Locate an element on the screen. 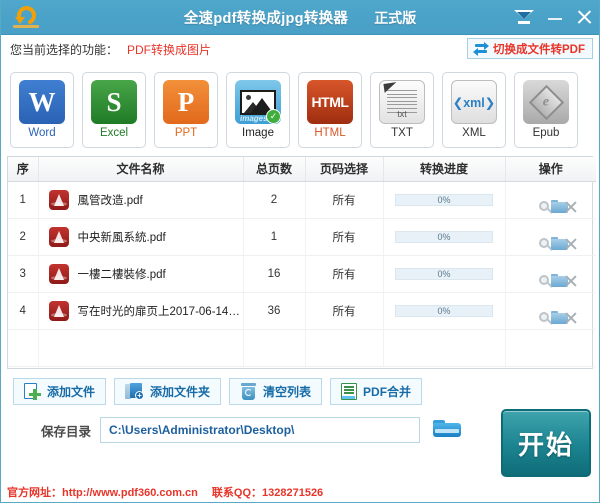 The width and height of the screenshot is (600, 503). table-row: 1 風管改造.pdf 2 所有 0% is located at coordinates (302, 200).